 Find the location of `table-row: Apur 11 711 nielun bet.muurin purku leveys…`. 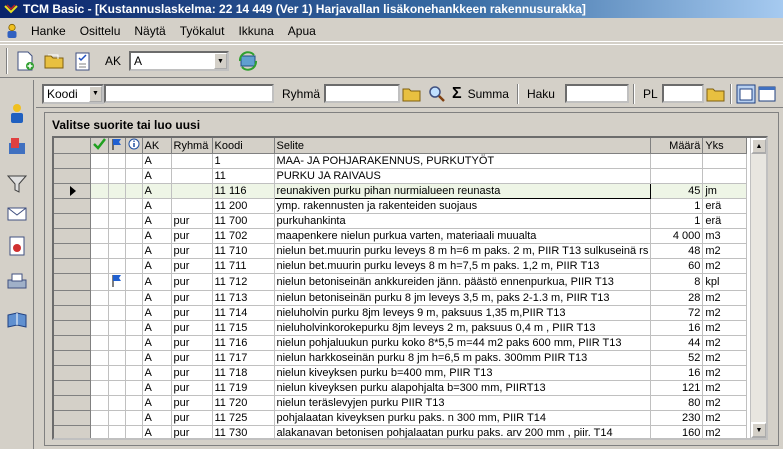

table-row: Apur 11 711 nielun bet.muurin purku leveys… is located at coordinates (401, 266).